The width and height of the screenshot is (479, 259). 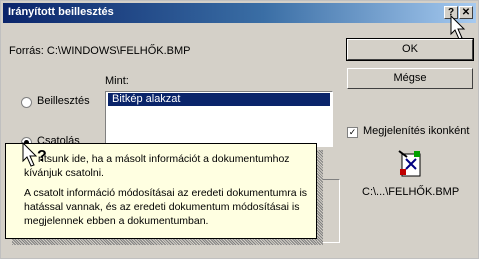 What do you see at coordinates (166, 242) in the screenshot?
I see `tooltip-shadow-bottom` at bounding box center [166, 242].